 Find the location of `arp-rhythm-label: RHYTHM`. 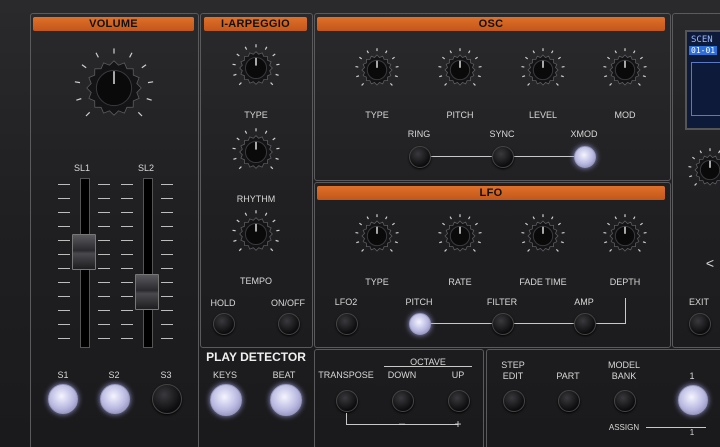

arp-rhythm-label: RHYTHM is located at coordinates (256, 199).